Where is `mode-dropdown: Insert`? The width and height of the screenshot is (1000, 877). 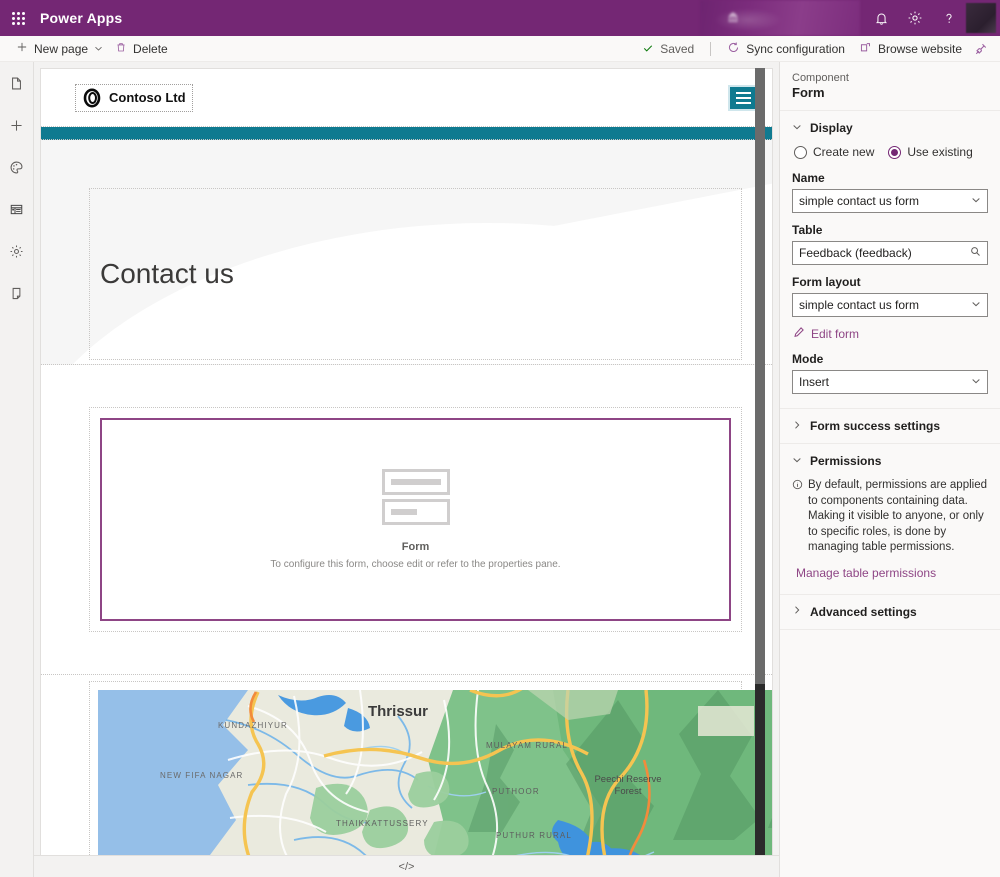
mode-dropdown: Insert is located at coordinates (890, 382).